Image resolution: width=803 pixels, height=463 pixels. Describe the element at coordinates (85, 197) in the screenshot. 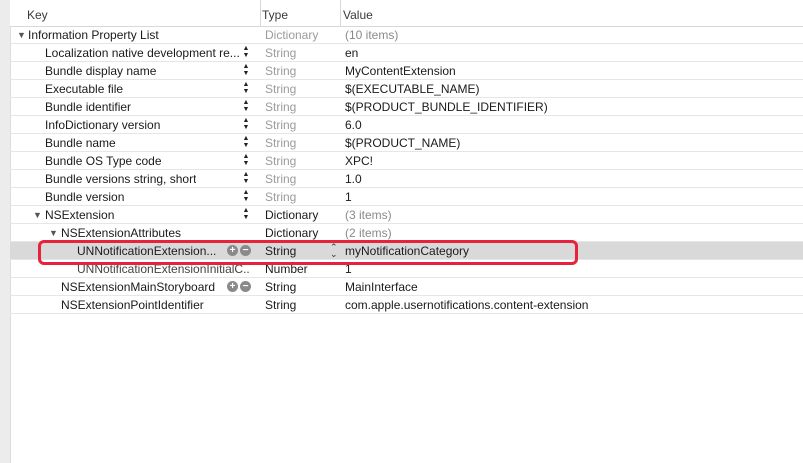

I see `row-key: Bundle version` at that location.